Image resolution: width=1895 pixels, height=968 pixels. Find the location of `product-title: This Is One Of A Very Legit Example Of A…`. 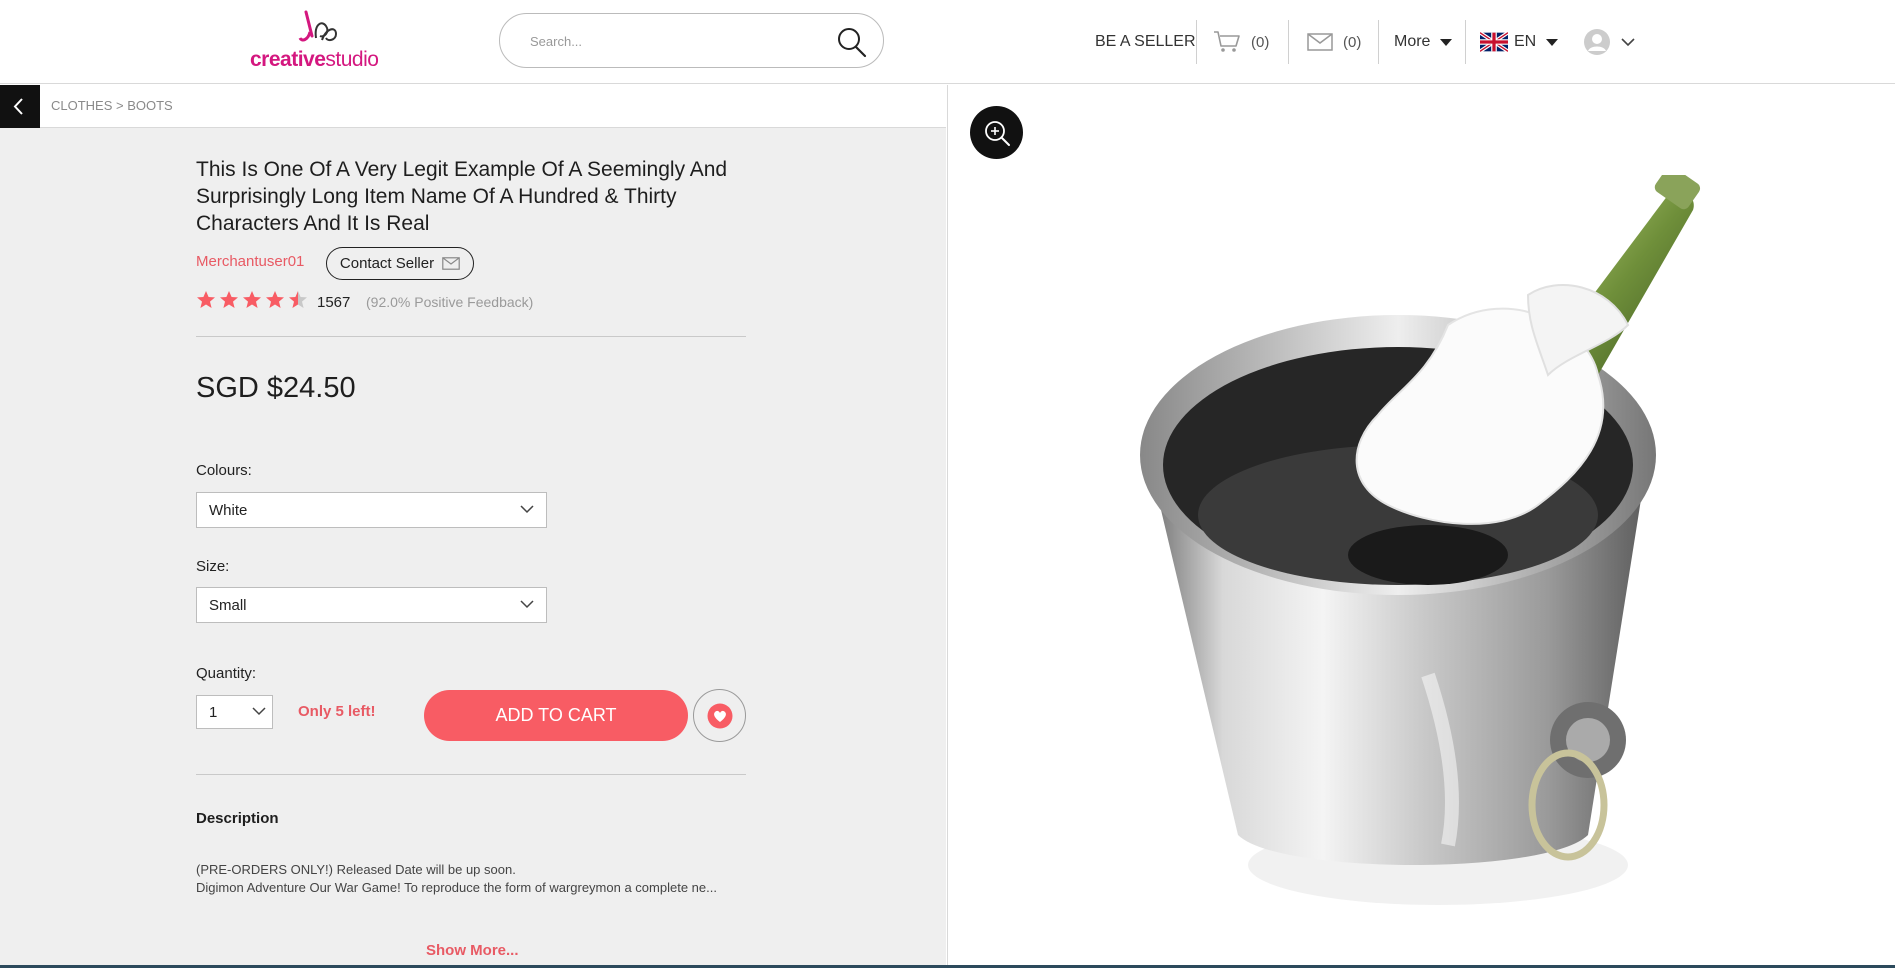

product-title: This Is One Of A Very Legit Example Of A… is located at coordinates (462, 196).